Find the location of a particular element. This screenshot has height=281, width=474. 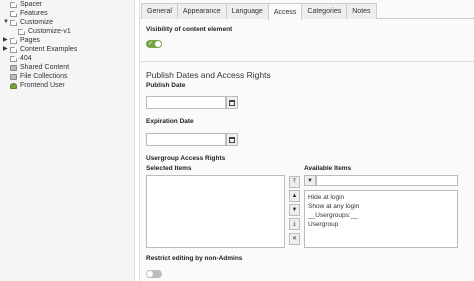

visibility-label: Visibility of content element is located at coordinates (189, 29).